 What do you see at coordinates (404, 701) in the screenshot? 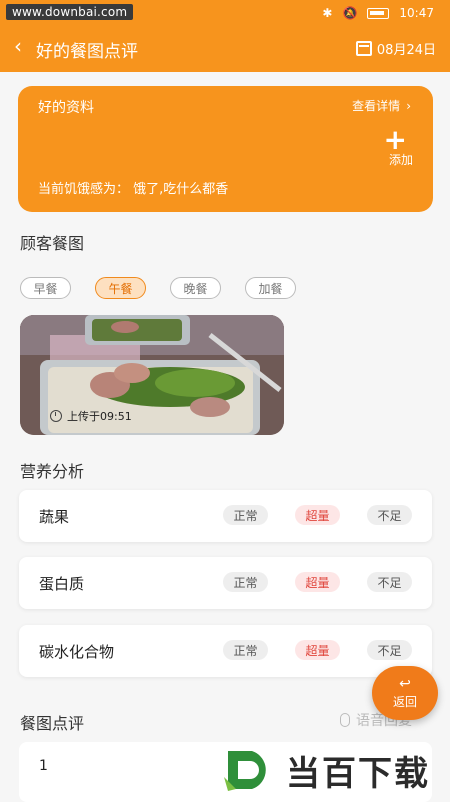
I see `return-label: 返回` at bounding box center [404, 701].